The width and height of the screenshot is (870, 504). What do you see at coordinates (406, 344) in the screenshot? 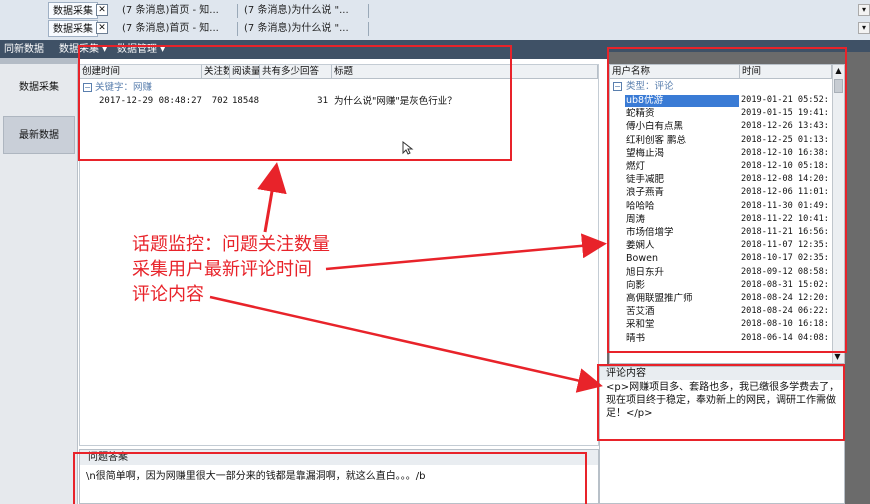
I see `arrow-to-comment` at bounding box center [406, 344].